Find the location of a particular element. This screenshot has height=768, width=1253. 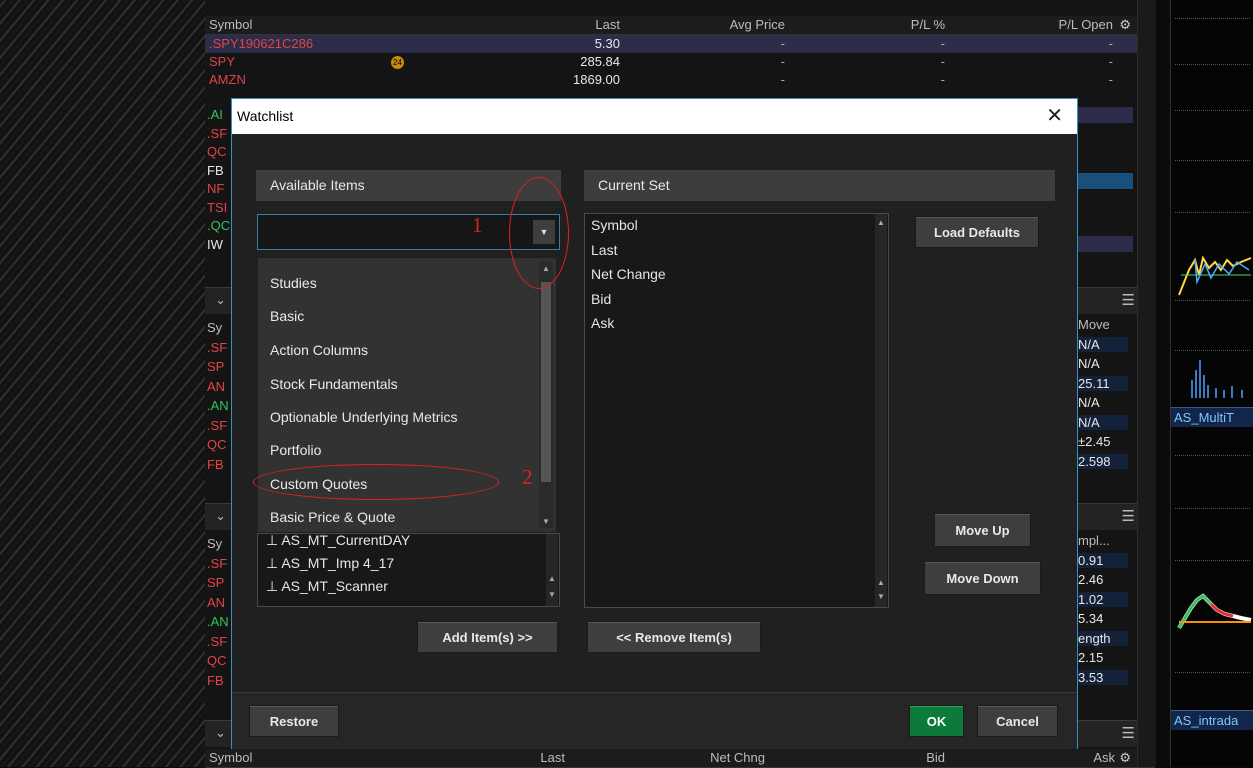

list-scrollbar: ▲ ▼ is located at coordinates (552, 570).